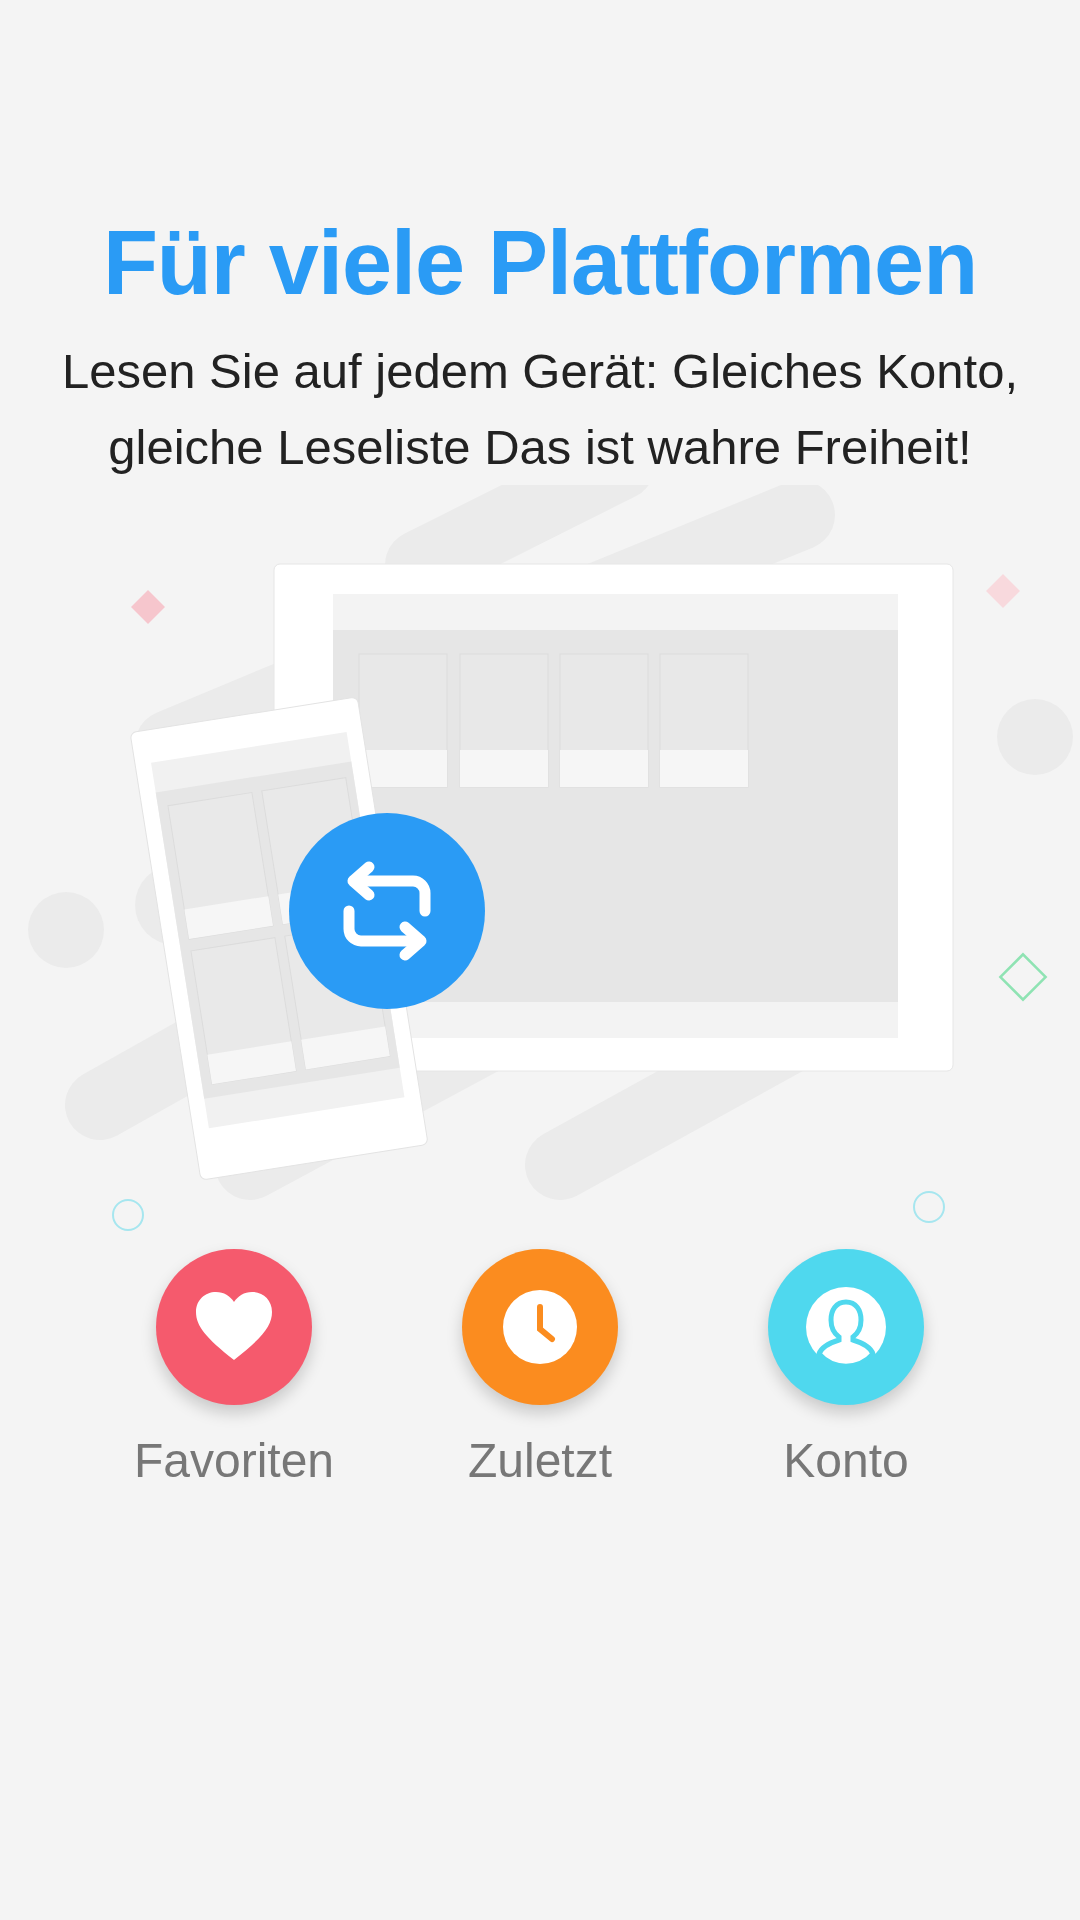 This screenshot has height=1920, width=1080. What do you see at coordinates (846, 1327) in the screenshot?
I see `person-icon` at bounding box center [846, 1327].